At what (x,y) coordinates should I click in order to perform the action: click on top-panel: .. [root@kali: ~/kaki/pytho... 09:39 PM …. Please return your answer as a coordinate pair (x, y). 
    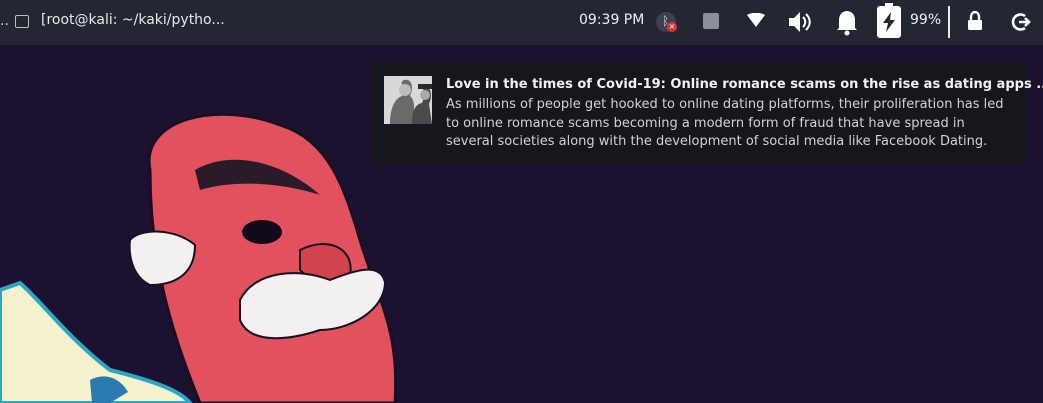
    Looking at the image, I should click on (521, 22).